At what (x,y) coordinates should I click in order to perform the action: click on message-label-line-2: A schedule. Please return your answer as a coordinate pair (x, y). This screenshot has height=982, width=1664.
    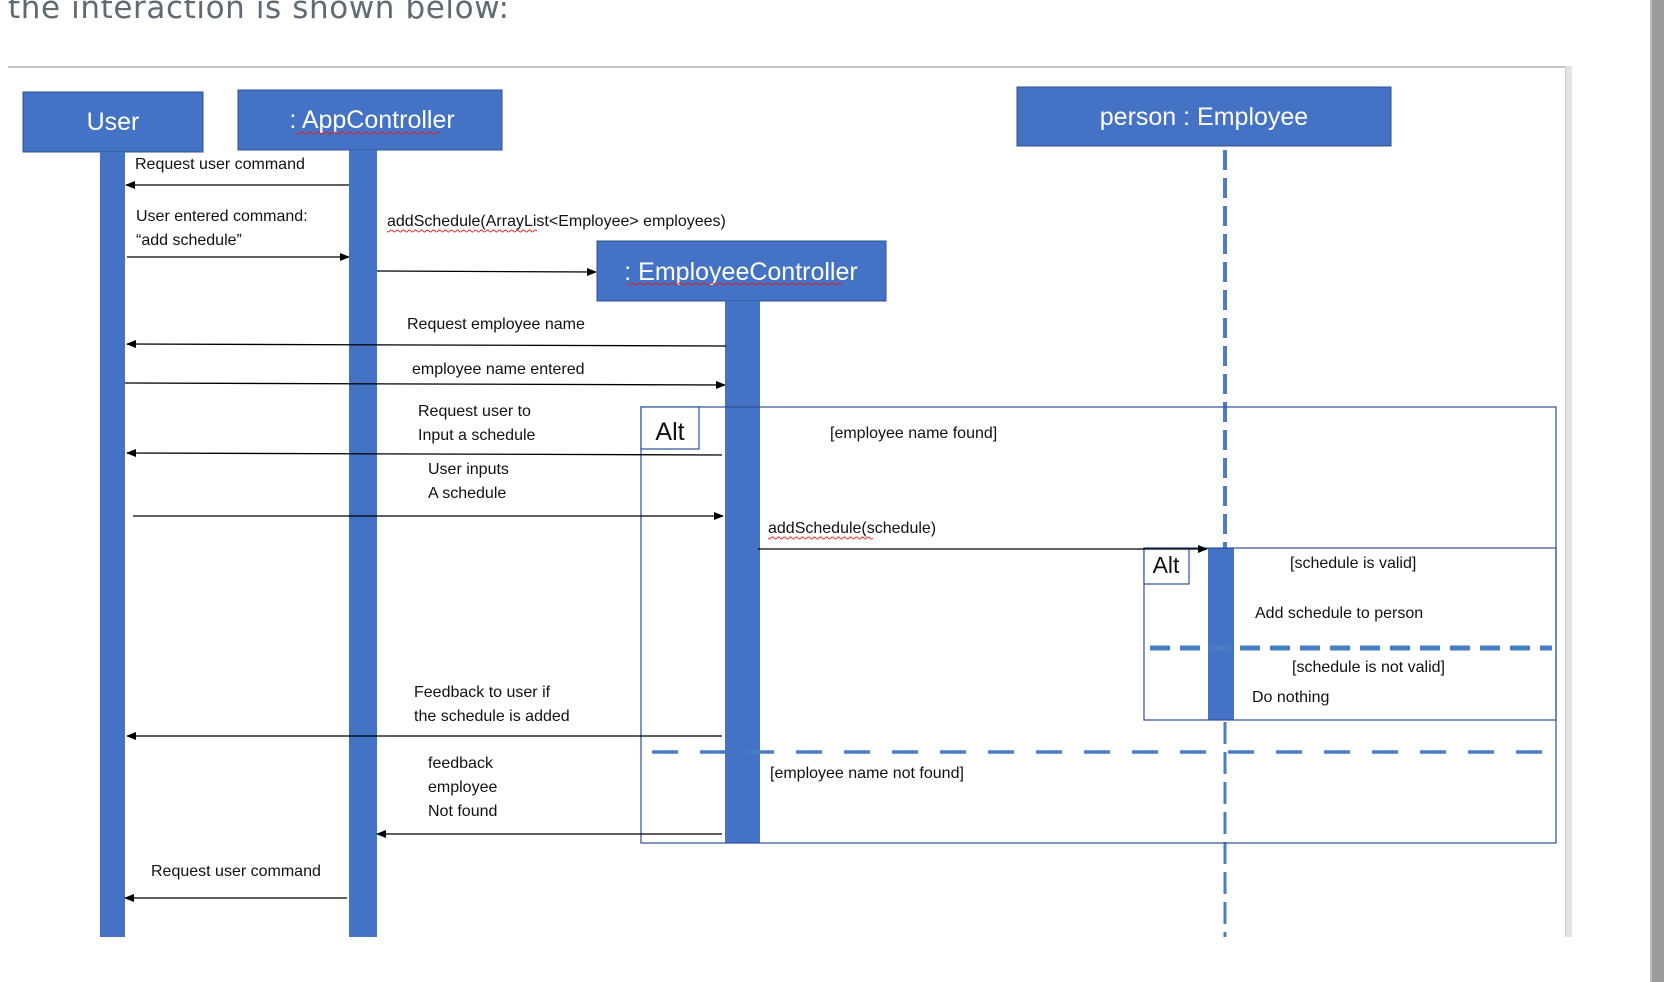
    Looking at the image, I should click on (467, 493).